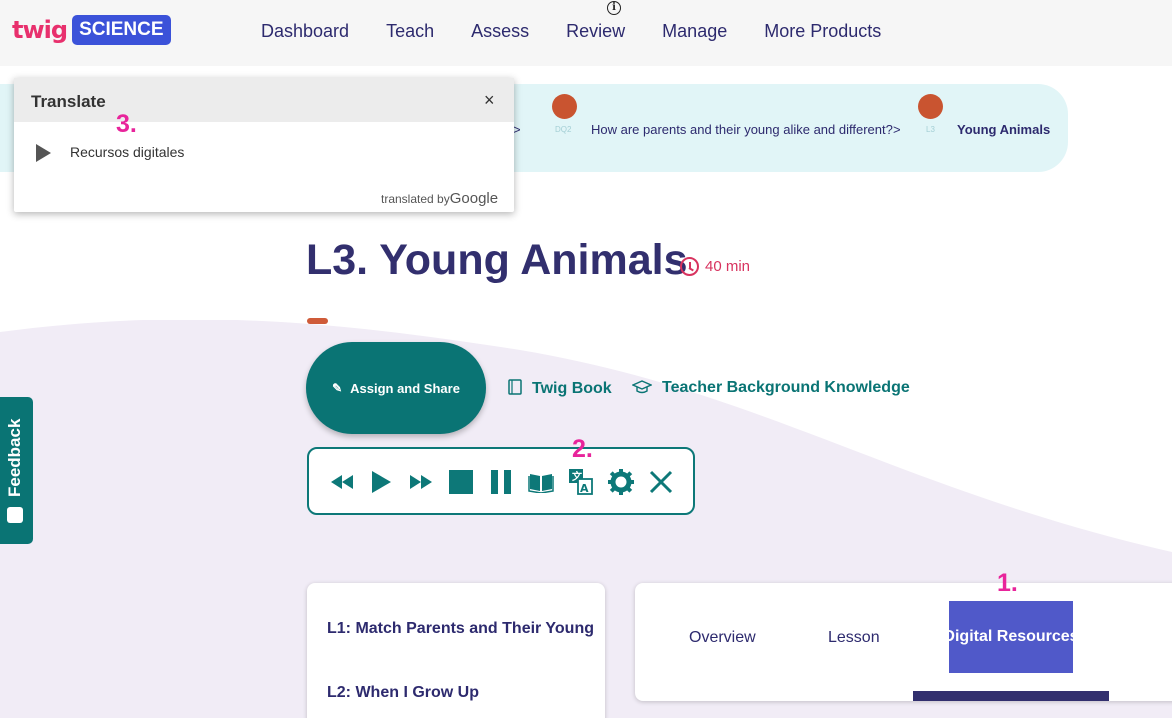 The height and width of the screenshot is (718, 1172). I want to click on play-button, so click(381, 482).